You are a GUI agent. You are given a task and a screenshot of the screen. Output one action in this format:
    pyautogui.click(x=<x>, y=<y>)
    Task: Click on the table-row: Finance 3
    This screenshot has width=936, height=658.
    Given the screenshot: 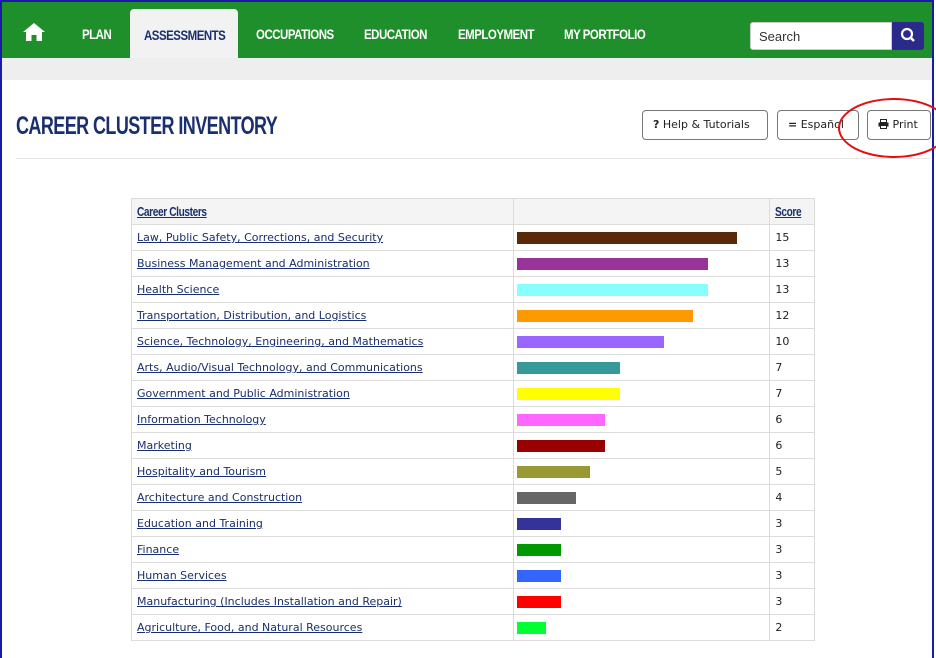 What is the action you would take?
    pyautogui.click(x=472, y=549)
    